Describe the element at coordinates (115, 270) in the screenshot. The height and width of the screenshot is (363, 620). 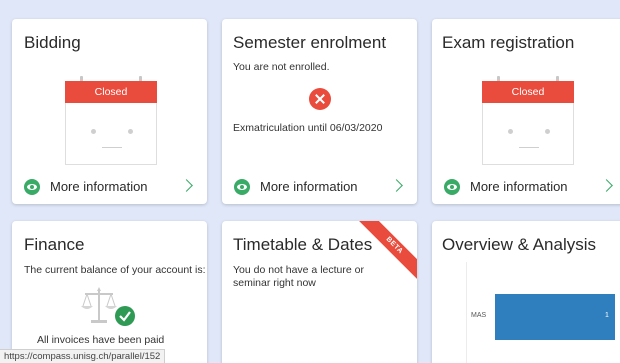
I see `finance-balance-text: The current balance of your account is:` at that location.